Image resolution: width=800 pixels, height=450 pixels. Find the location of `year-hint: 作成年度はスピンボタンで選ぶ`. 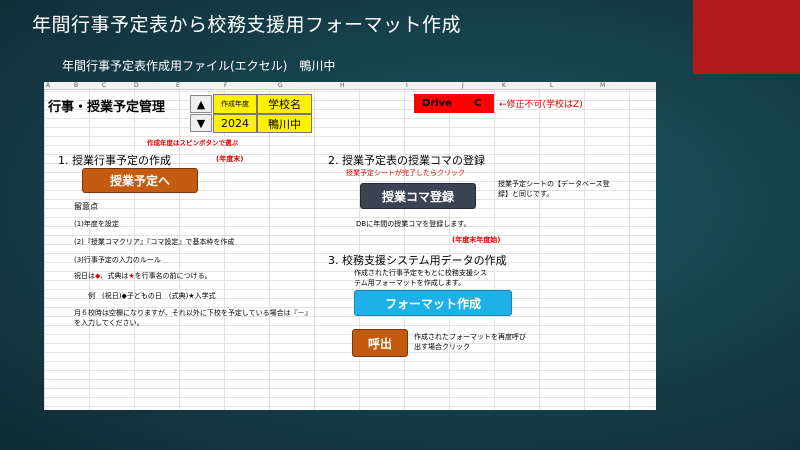

year-hint: 作成年度はスピンボタンで選ぶ is located at coordinates (192, 143).